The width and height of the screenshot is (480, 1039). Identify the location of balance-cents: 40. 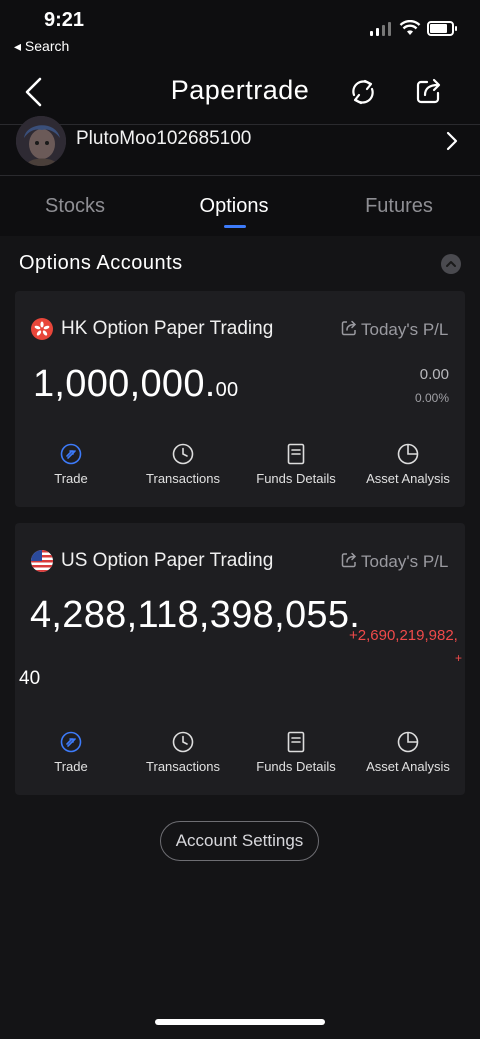
(30, 678).